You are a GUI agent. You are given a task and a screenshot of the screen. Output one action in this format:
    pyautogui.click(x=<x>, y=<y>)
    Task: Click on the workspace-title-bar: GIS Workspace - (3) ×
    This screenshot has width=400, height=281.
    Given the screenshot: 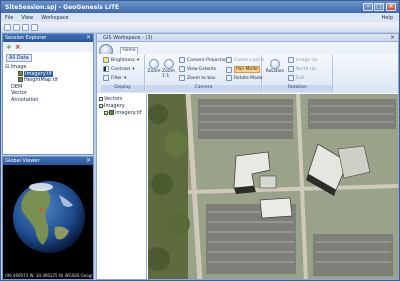 What is the action you would take?
    pyautogui.click(x=247, y=38)
    